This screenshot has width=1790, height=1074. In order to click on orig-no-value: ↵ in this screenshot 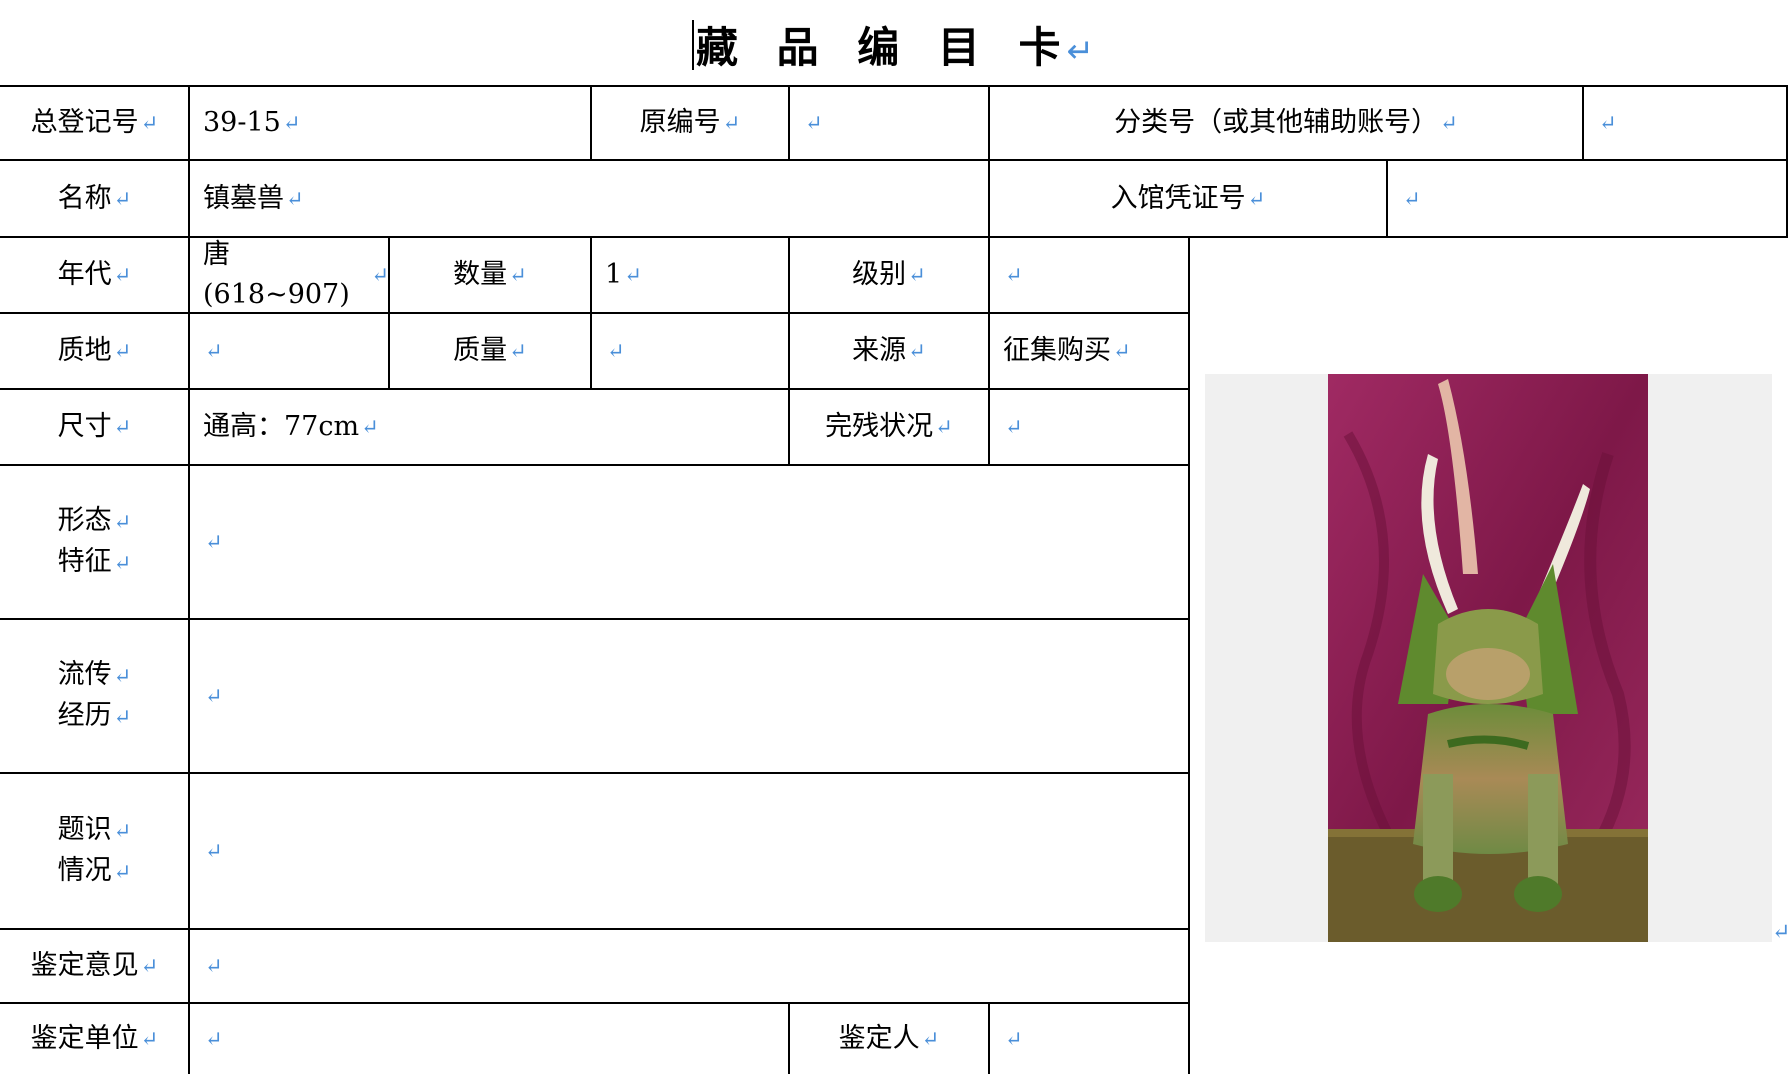, I will do `click(889, 123)`.